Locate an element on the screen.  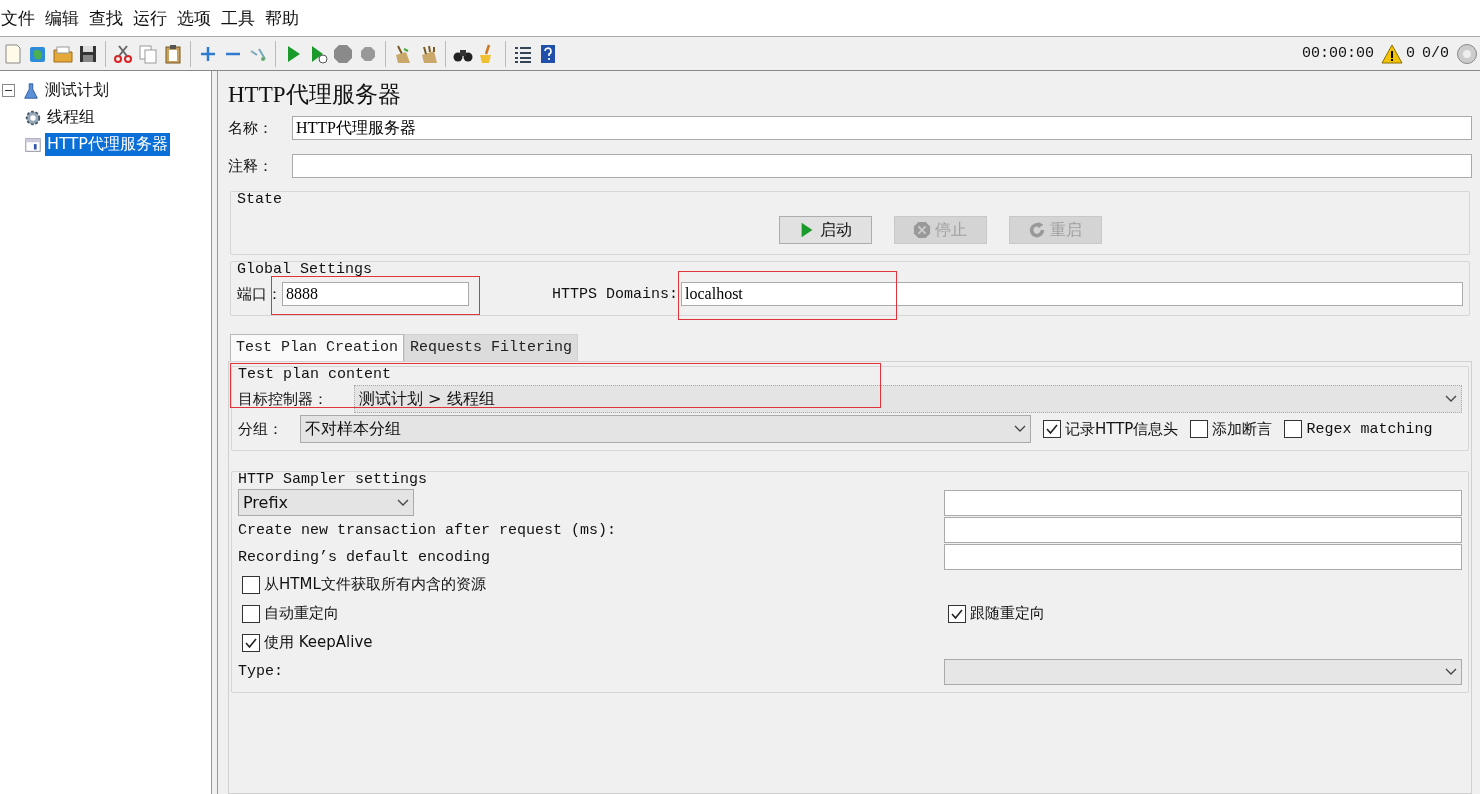
check-icon is located at coordinates (1052, 429).